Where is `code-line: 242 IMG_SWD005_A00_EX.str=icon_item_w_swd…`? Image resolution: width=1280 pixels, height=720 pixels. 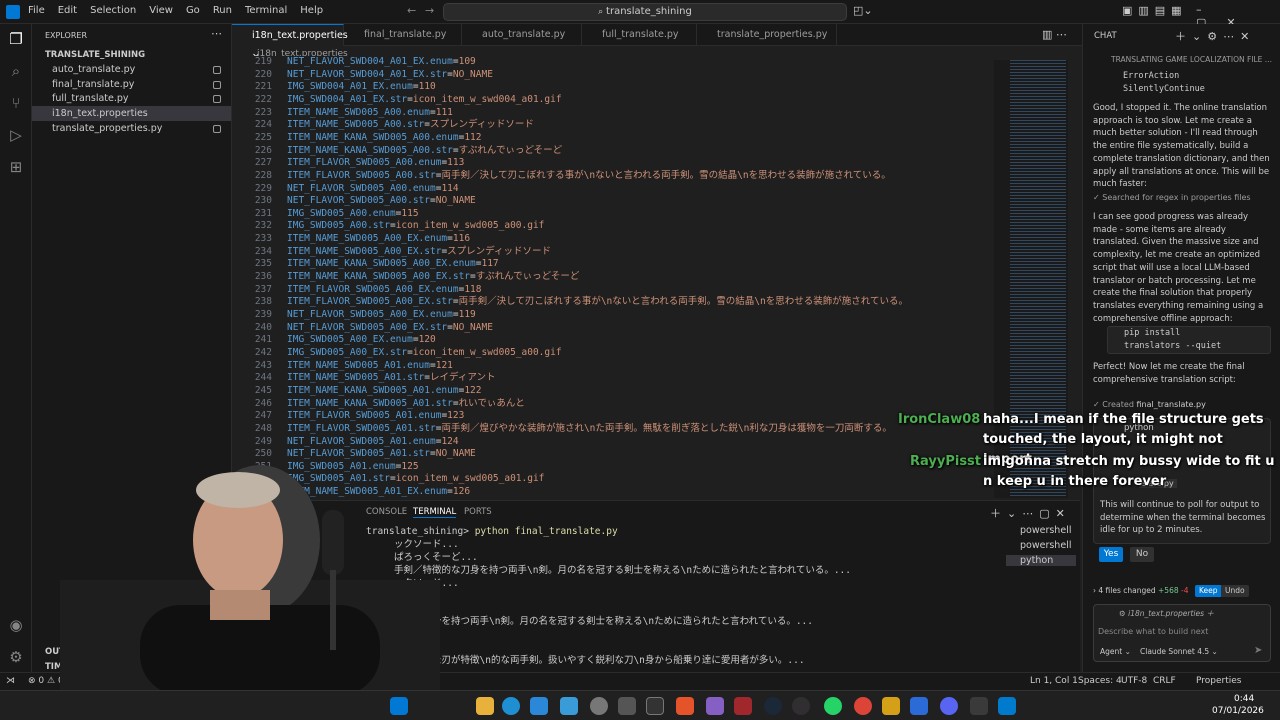
code-line: 242 IMG_SWD005_A00_EX.str=icon_item_w_swd… is located at coordinates (614, 353).